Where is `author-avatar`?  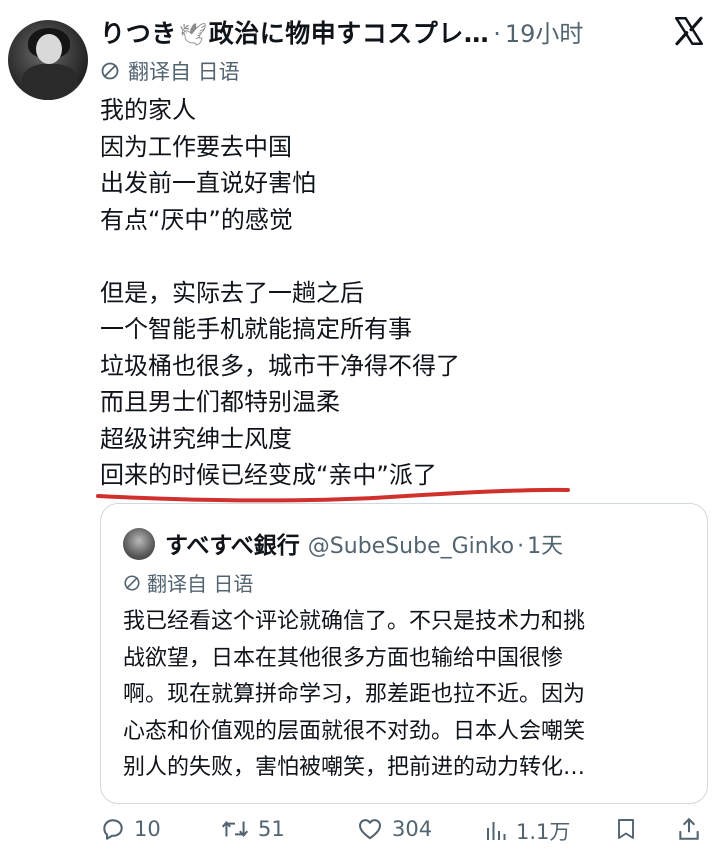
author-avatar is located at coordinates (48, 60).